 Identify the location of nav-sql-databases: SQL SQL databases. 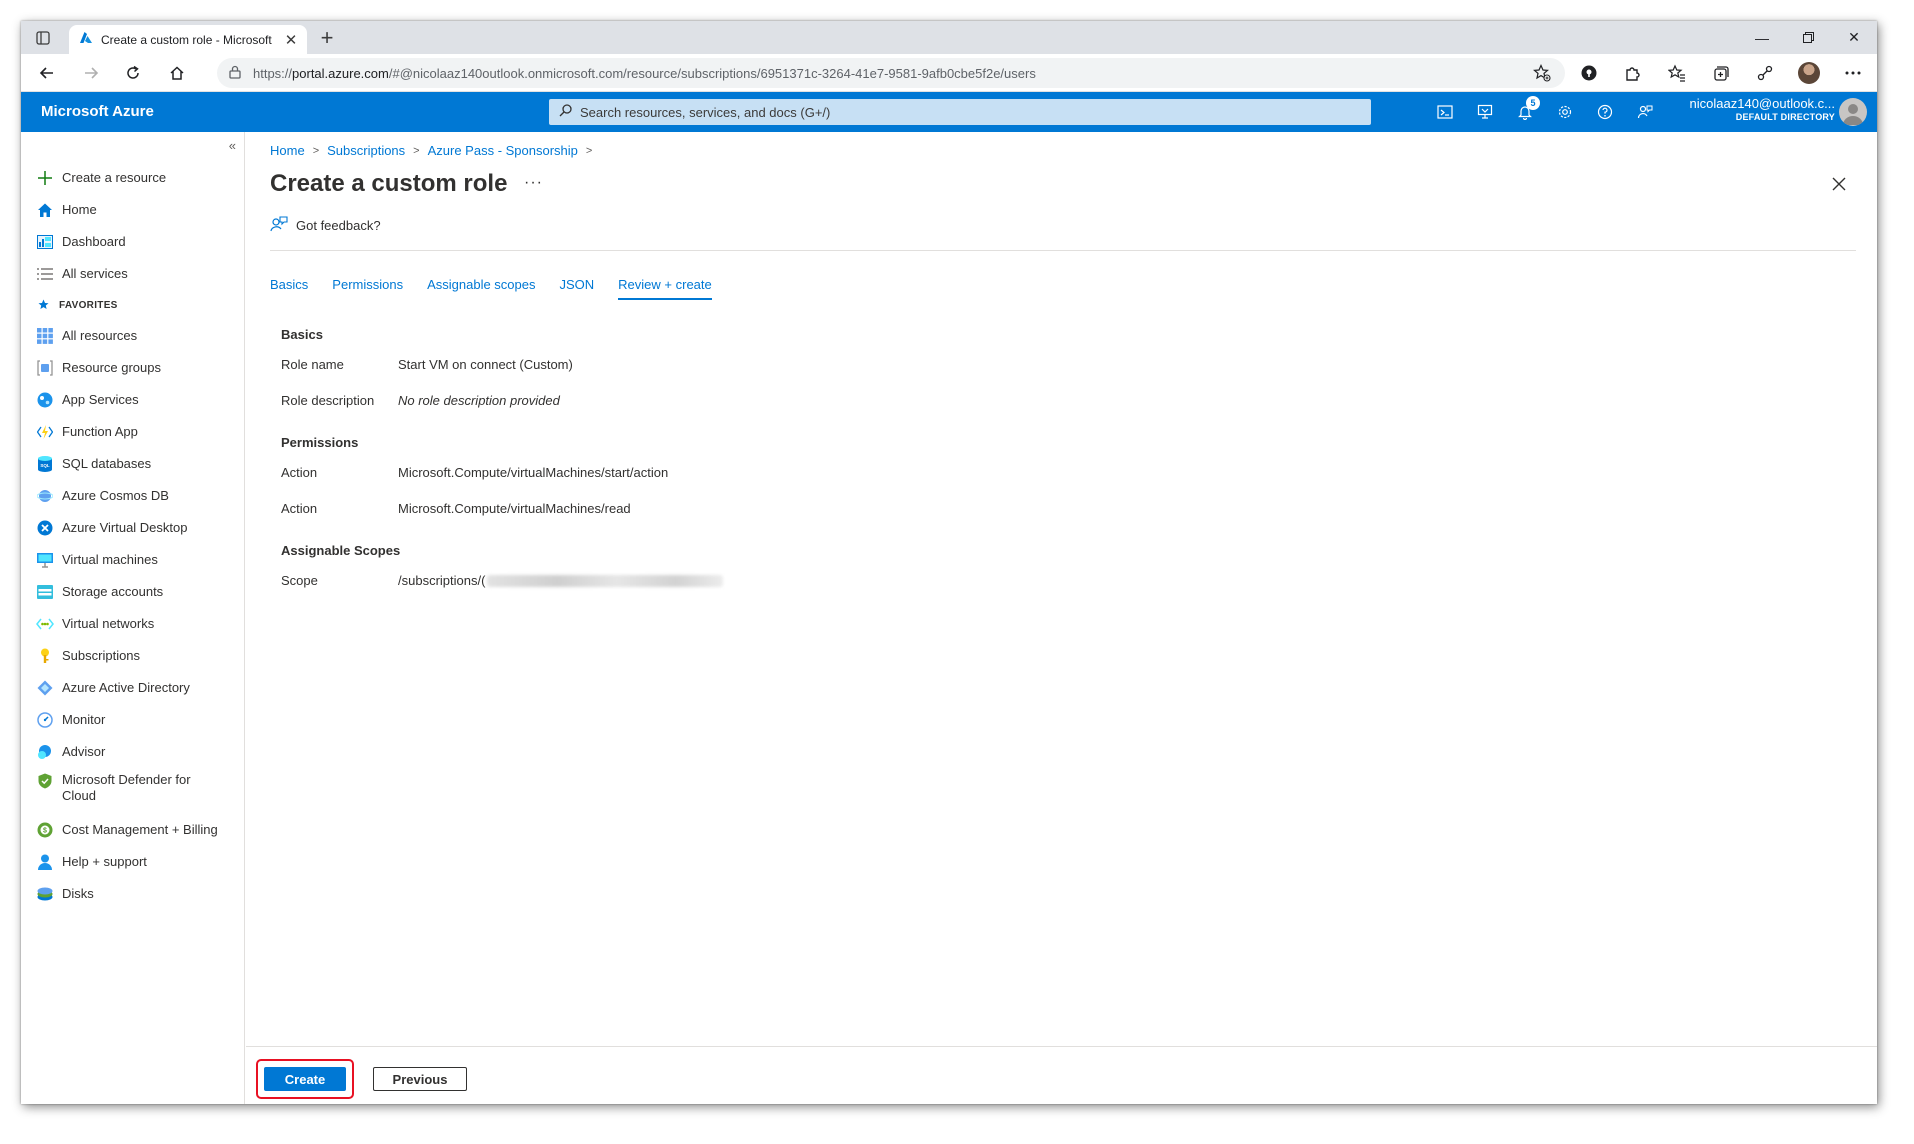
(132, 464).